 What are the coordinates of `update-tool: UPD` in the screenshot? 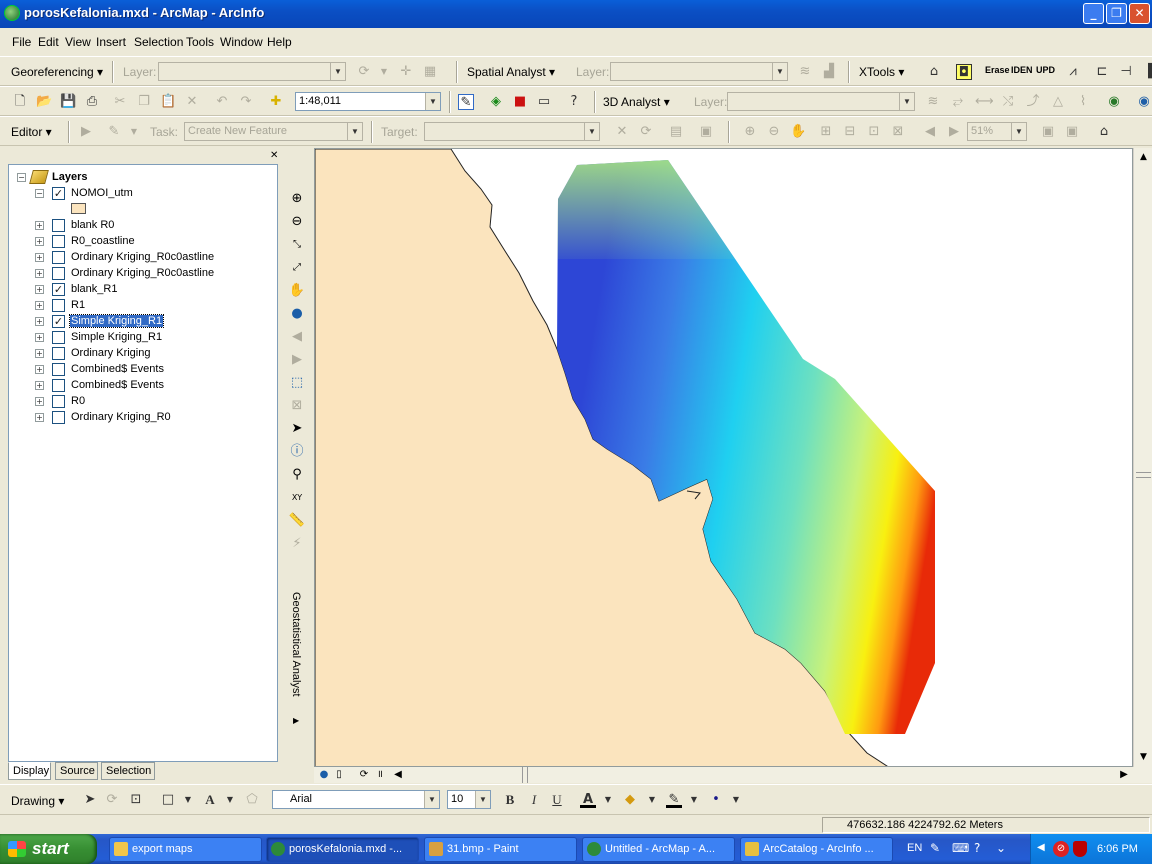 It's located at (1045, 70).